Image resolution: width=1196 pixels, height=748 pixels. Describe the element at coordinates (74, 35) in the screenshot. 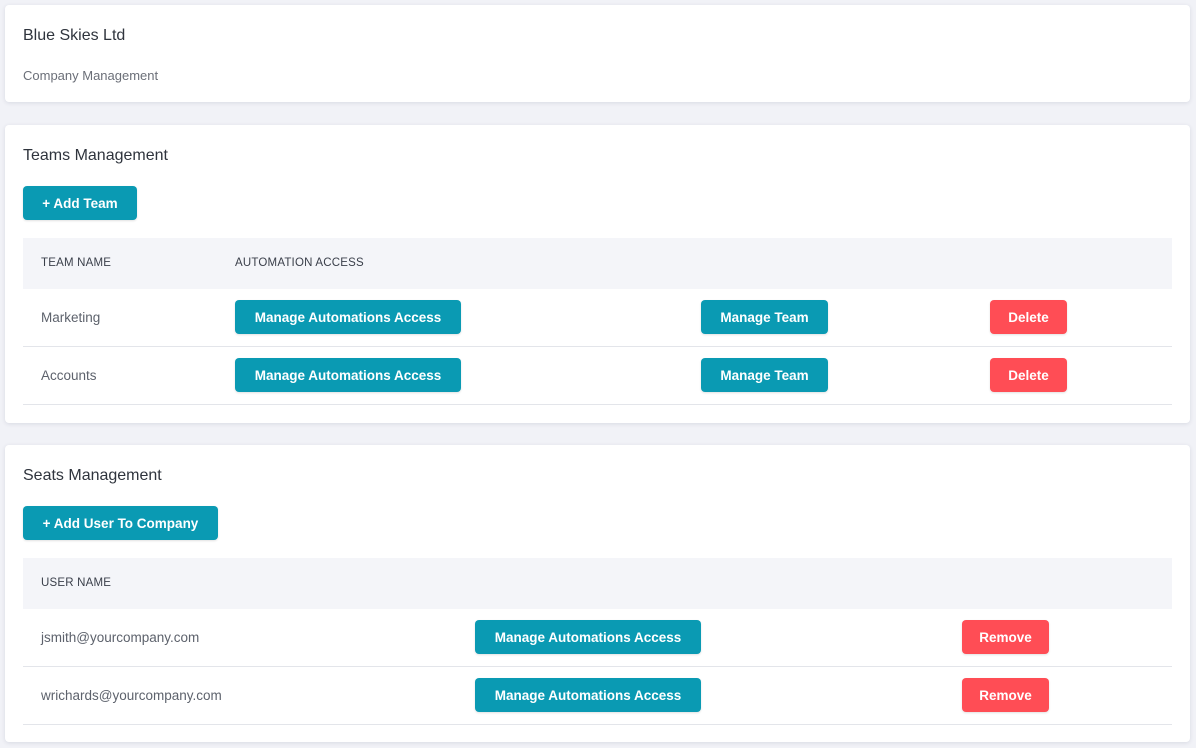

I see `company-name: Blue Skies Ltd` at that location.